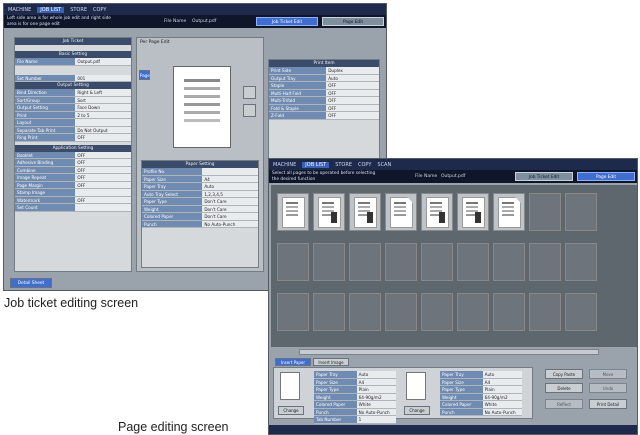 This screenshot has height=435, width=640. Describe the element at coordinates (316, 164) in the screenshot. I see `page-tab-job-list: JOB LIST` at that location.